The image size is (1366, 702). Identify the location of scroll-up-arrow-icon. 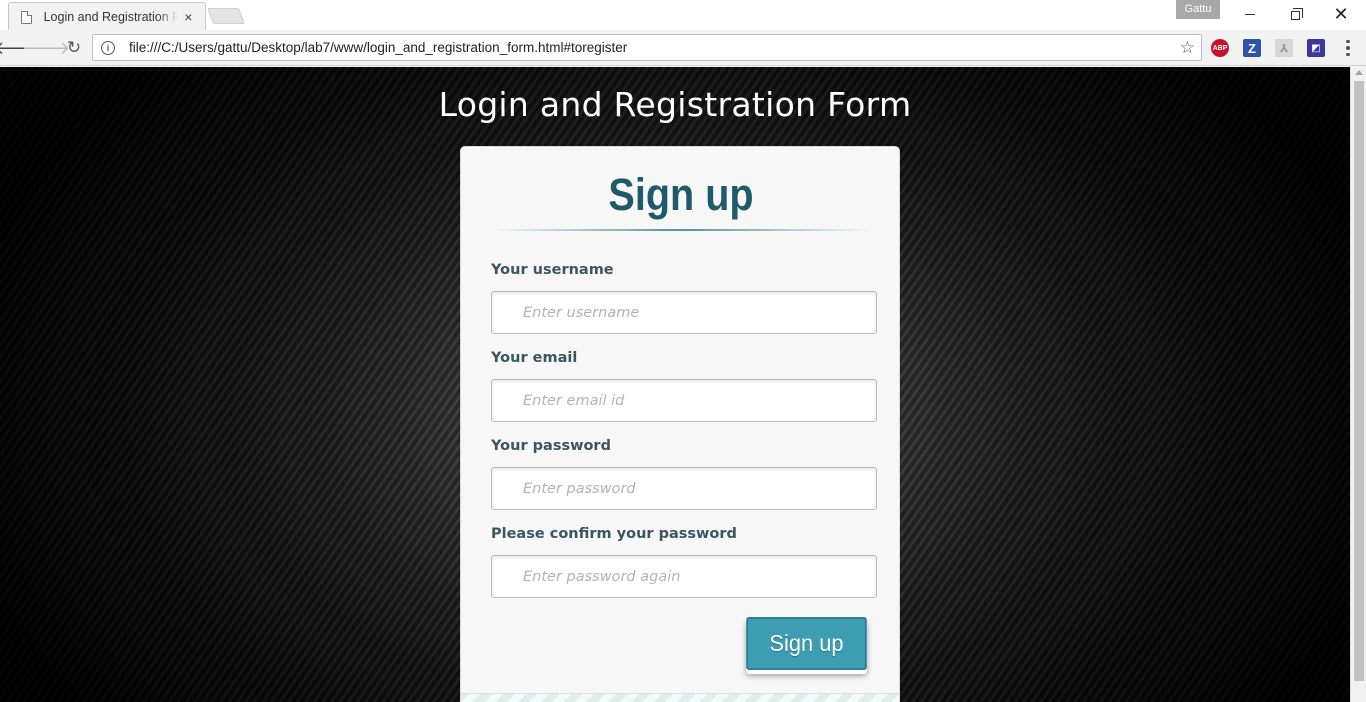
(1359, 72).